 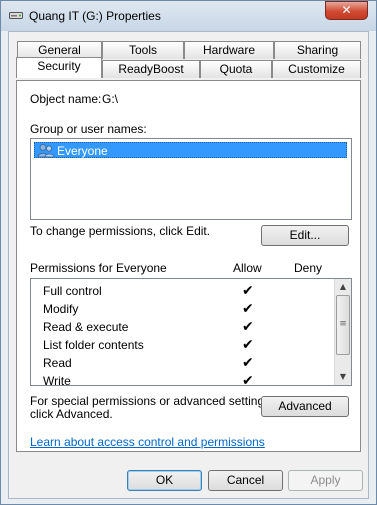 I want to click on tab-label: Quota, so click(x=236, y=69).